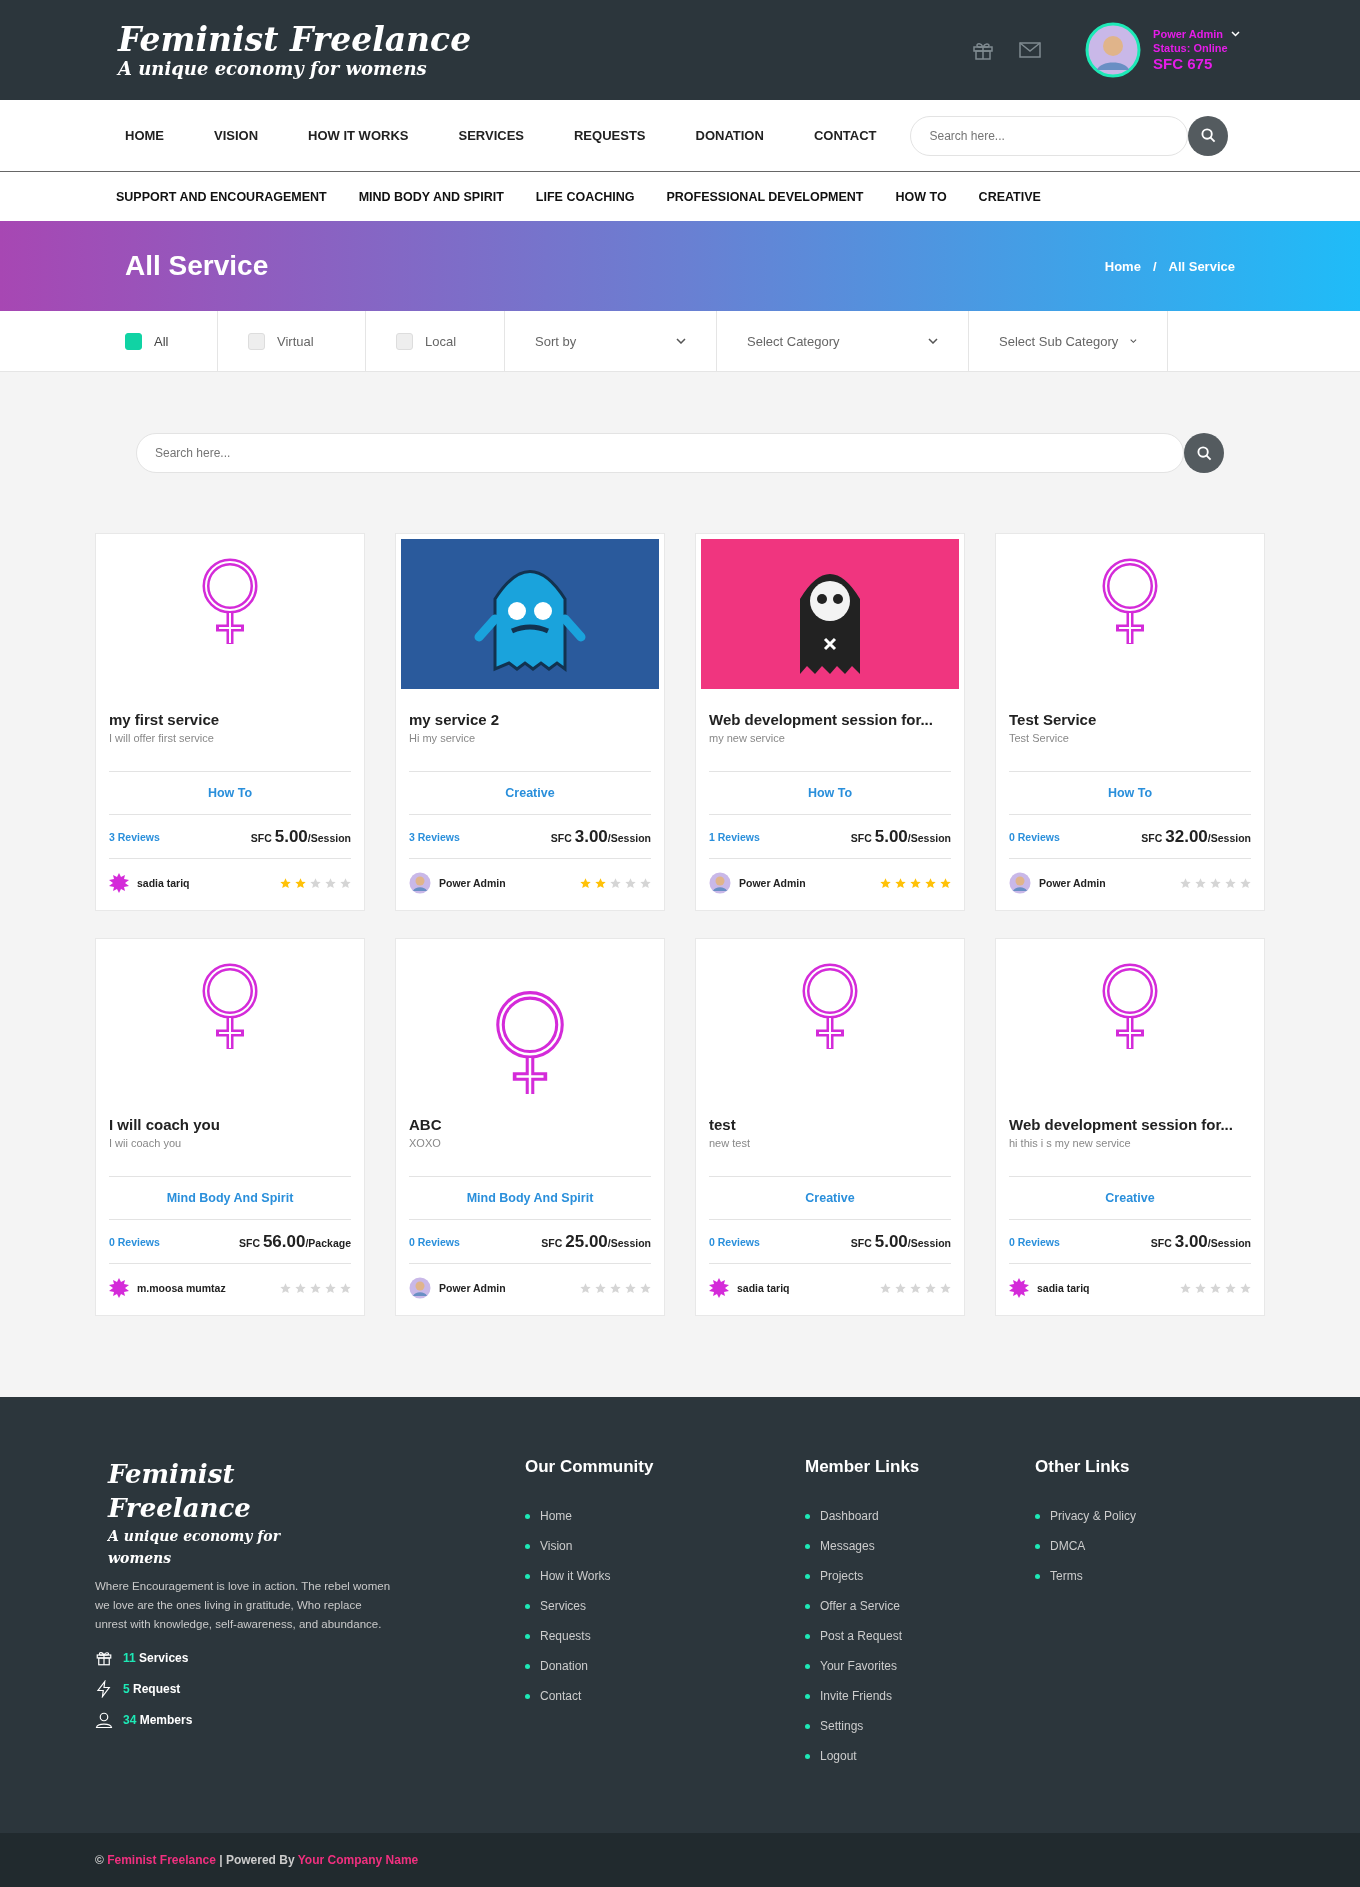 The width and height of the screenshot is (1360, 1887). Describe the element at coordinates (1068, 341) in the screenshot. I see `dropdown: Select Sub Category` at that location.